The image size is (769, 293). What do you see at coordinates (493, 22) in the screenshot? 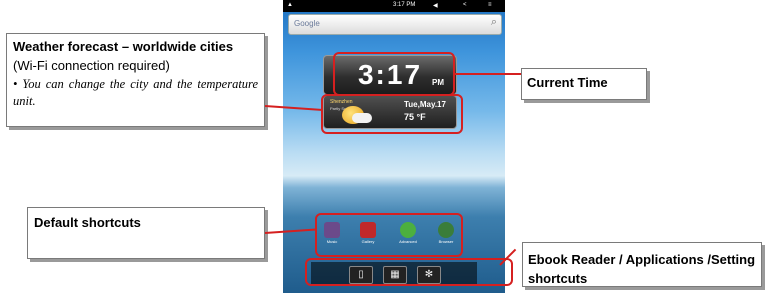
I see `search-icon: ⌕` at bounding box center [493, 22].